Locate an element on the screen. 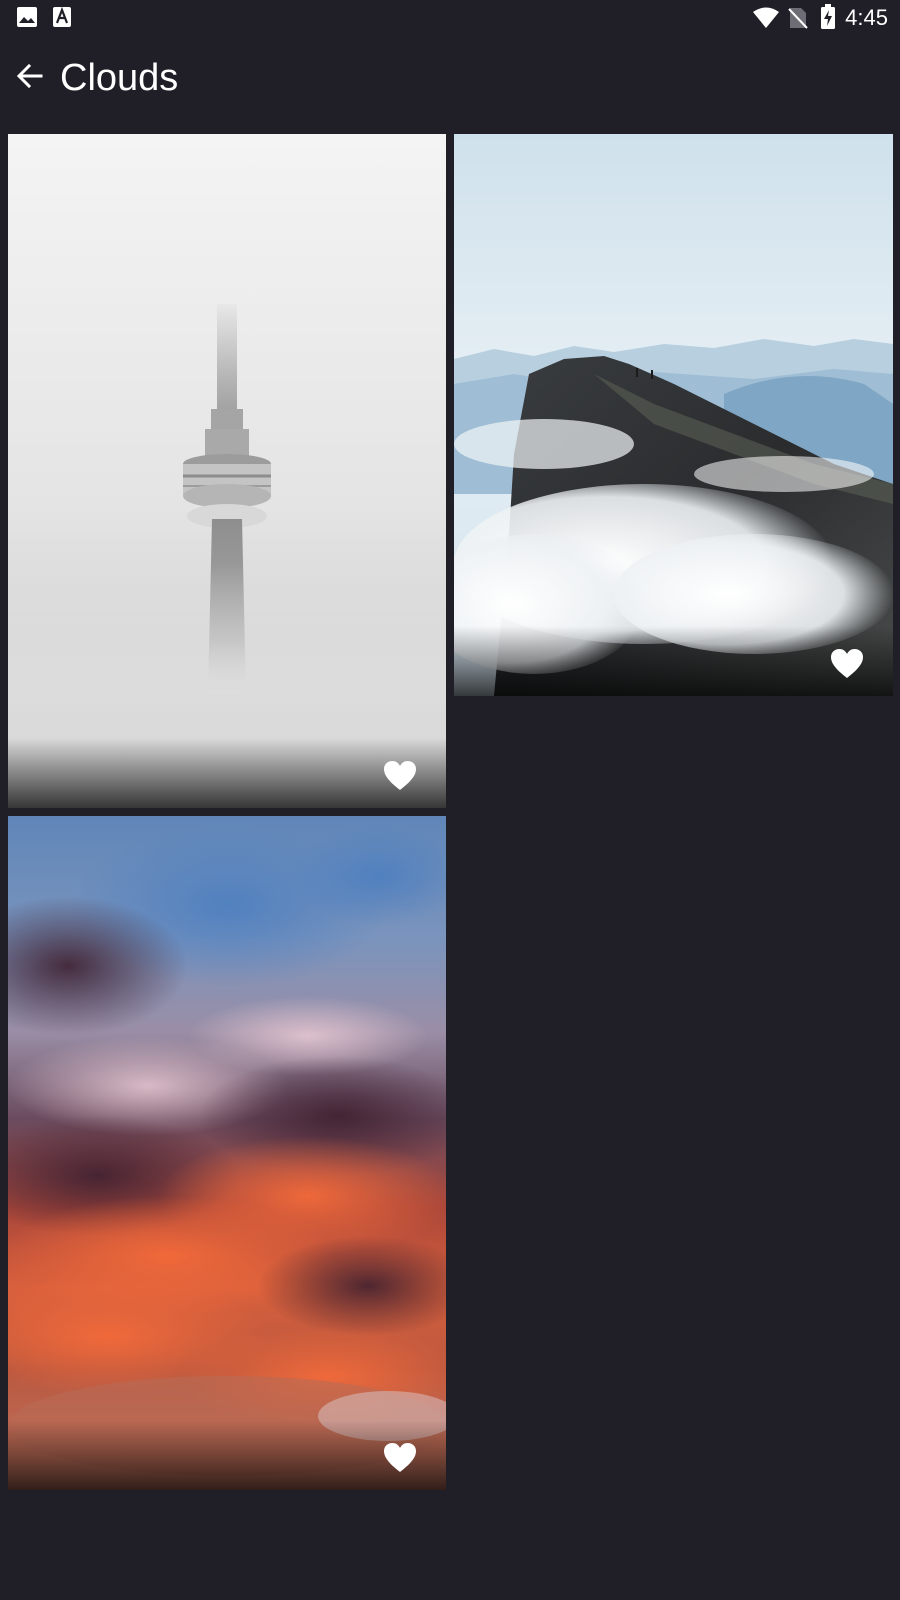 This screenshot has height=1600, width=900. app-bar: Clouds is located at coordinates (450, 81).